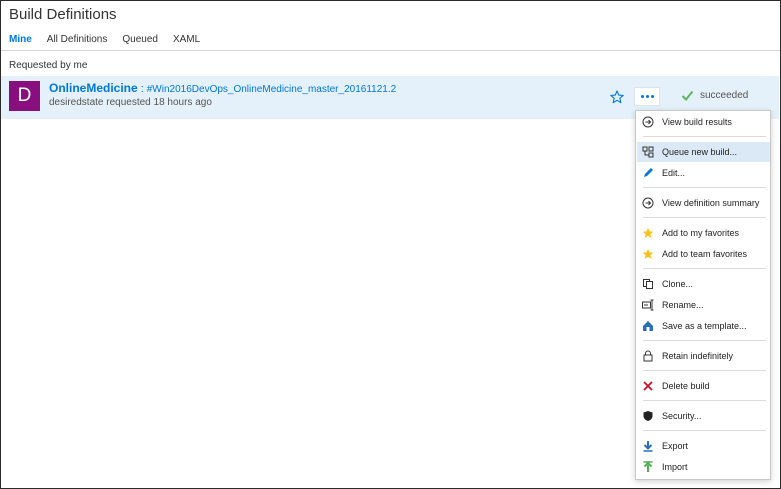 This screenshot has width=781, height=489. What do you see at coordinates (701, 233) in the screenshot?
I see `menu-item-label: Add to my favorites` at bounding box center [701, 233].